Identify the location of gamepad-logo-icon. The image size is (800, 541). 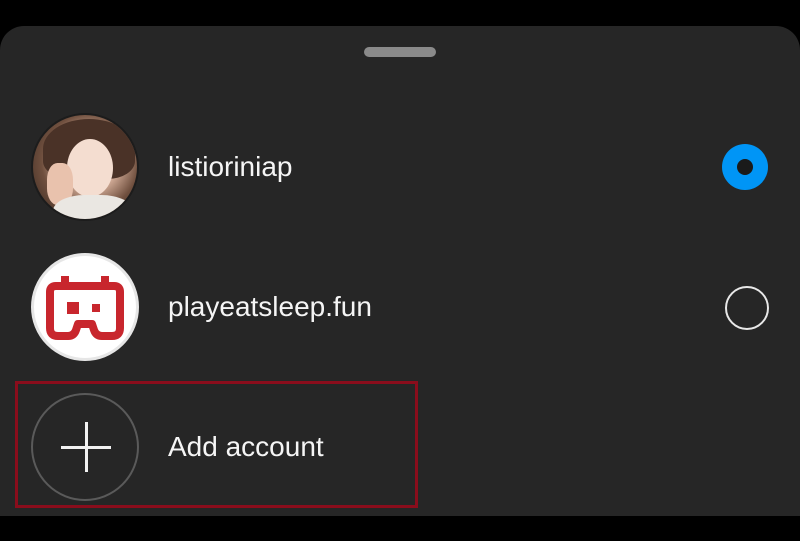
(85, 307).